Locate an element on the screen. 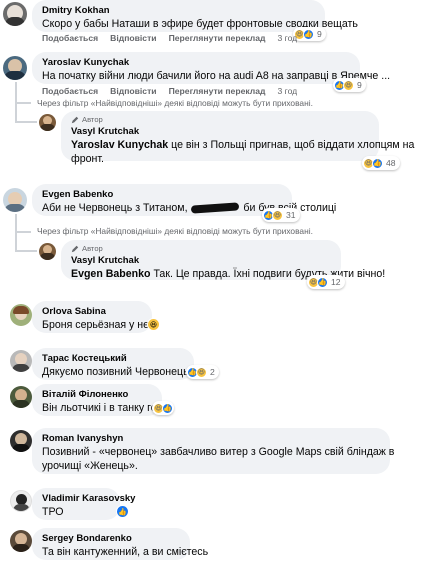 The image size is (428, 565). haha-emoji-icon: 😆 is located at coordinates (153, 324).